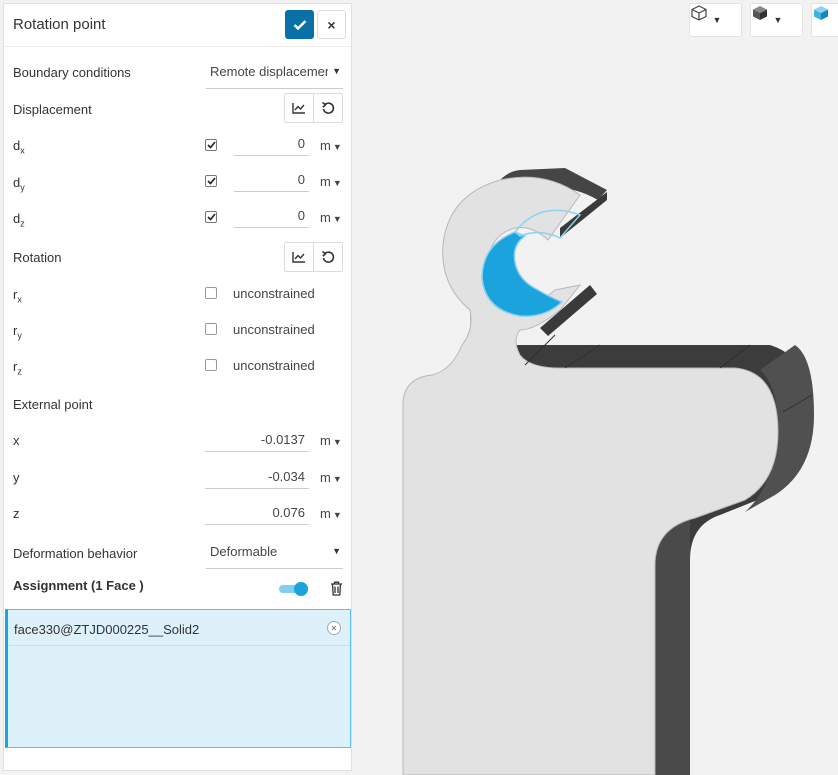 The image size is (838, 775). Describe the element at coordinates (269, 71) in the screenshot. I see `boundary-conditions-value: Remote displacement` at that location.